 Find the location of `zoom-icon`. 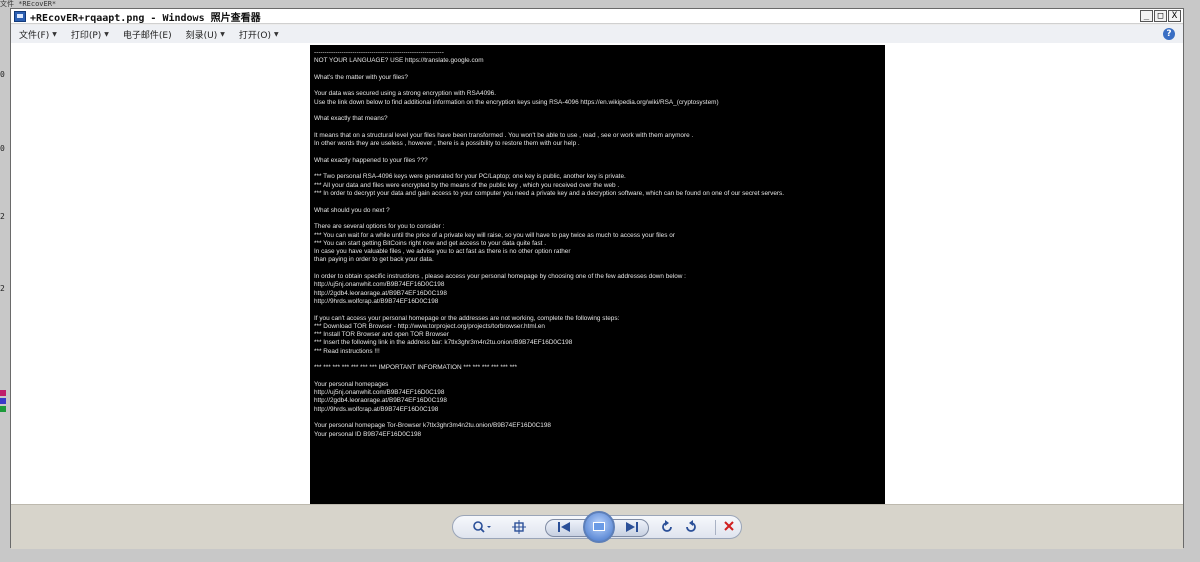

zoom-icon is located at coordinates (482, 528).